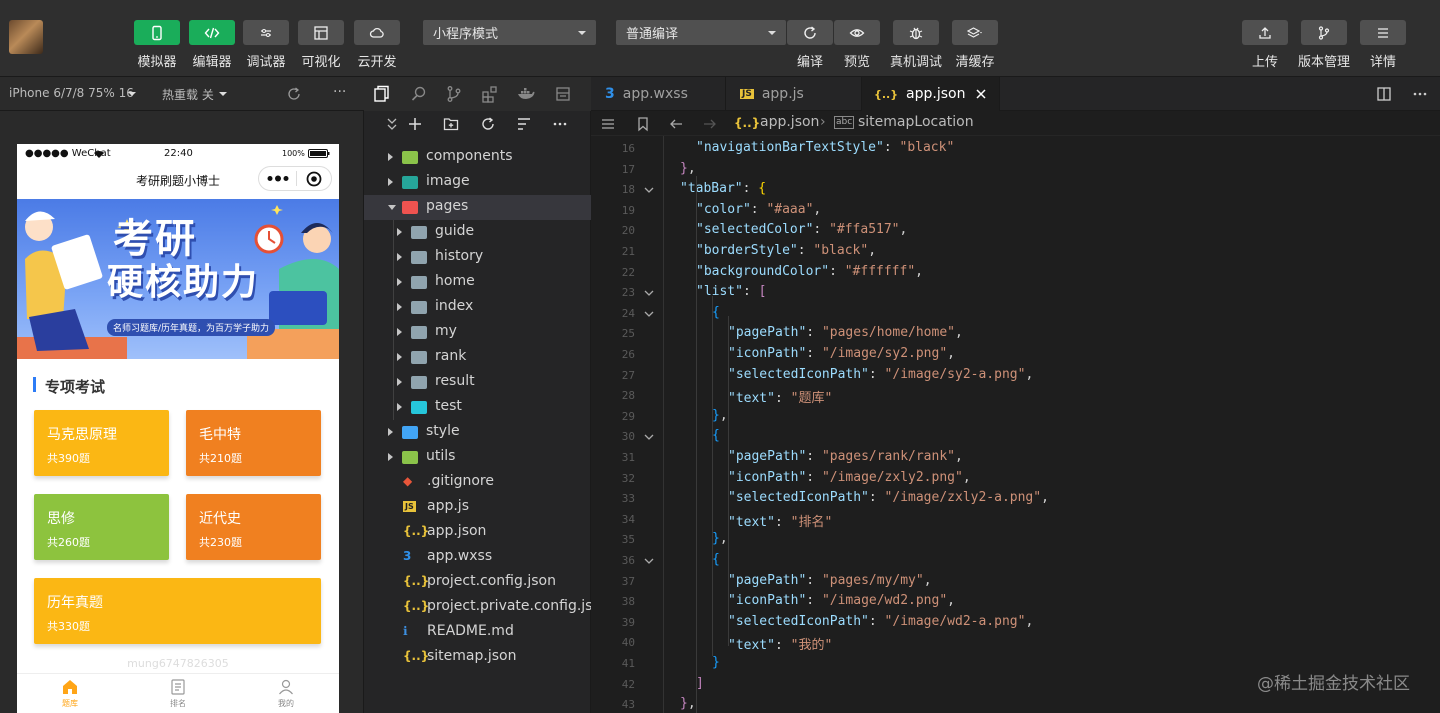 This screenshot has height=713, width=1440. What do you see at coordinates (178, 279) in the screenshot?
I see `promo-banner: 考研 硬核助力 名师习题库/历年真题，为百万学子助力` at bounding box center [178, 279].